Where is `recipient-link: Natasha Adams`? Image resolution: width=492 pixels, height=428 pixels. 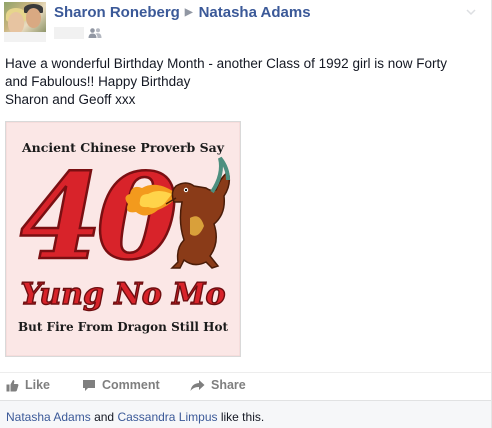
recipient-link: Natasha Adams is located at coordinates (255, 12).